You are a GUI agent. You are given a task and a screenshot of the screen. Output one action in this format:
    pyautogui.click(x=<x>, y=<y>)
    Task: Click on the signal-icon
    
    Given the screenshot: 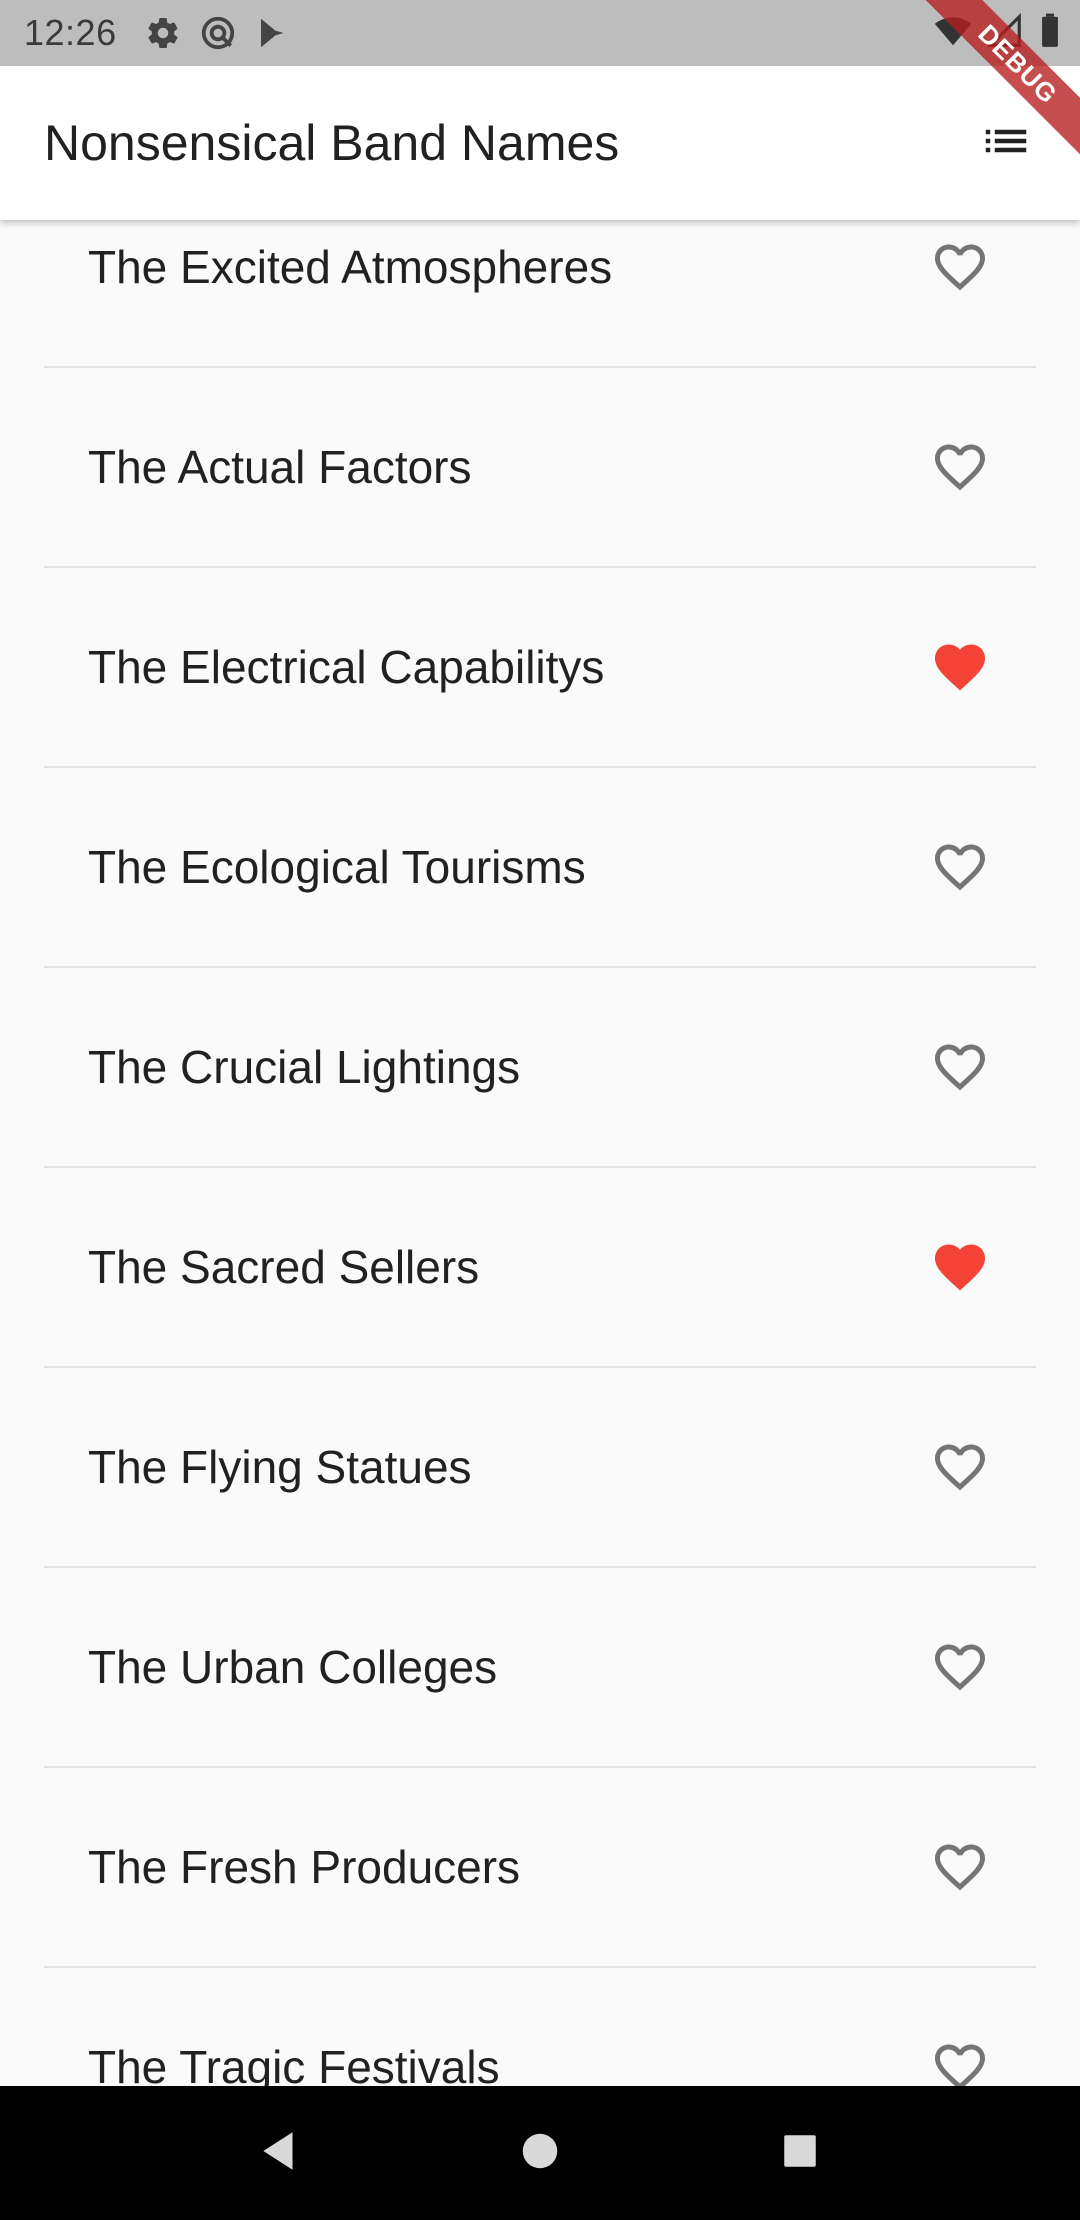 What is the action you would take?
    pyautogui.click(x=1005, y=33)
    